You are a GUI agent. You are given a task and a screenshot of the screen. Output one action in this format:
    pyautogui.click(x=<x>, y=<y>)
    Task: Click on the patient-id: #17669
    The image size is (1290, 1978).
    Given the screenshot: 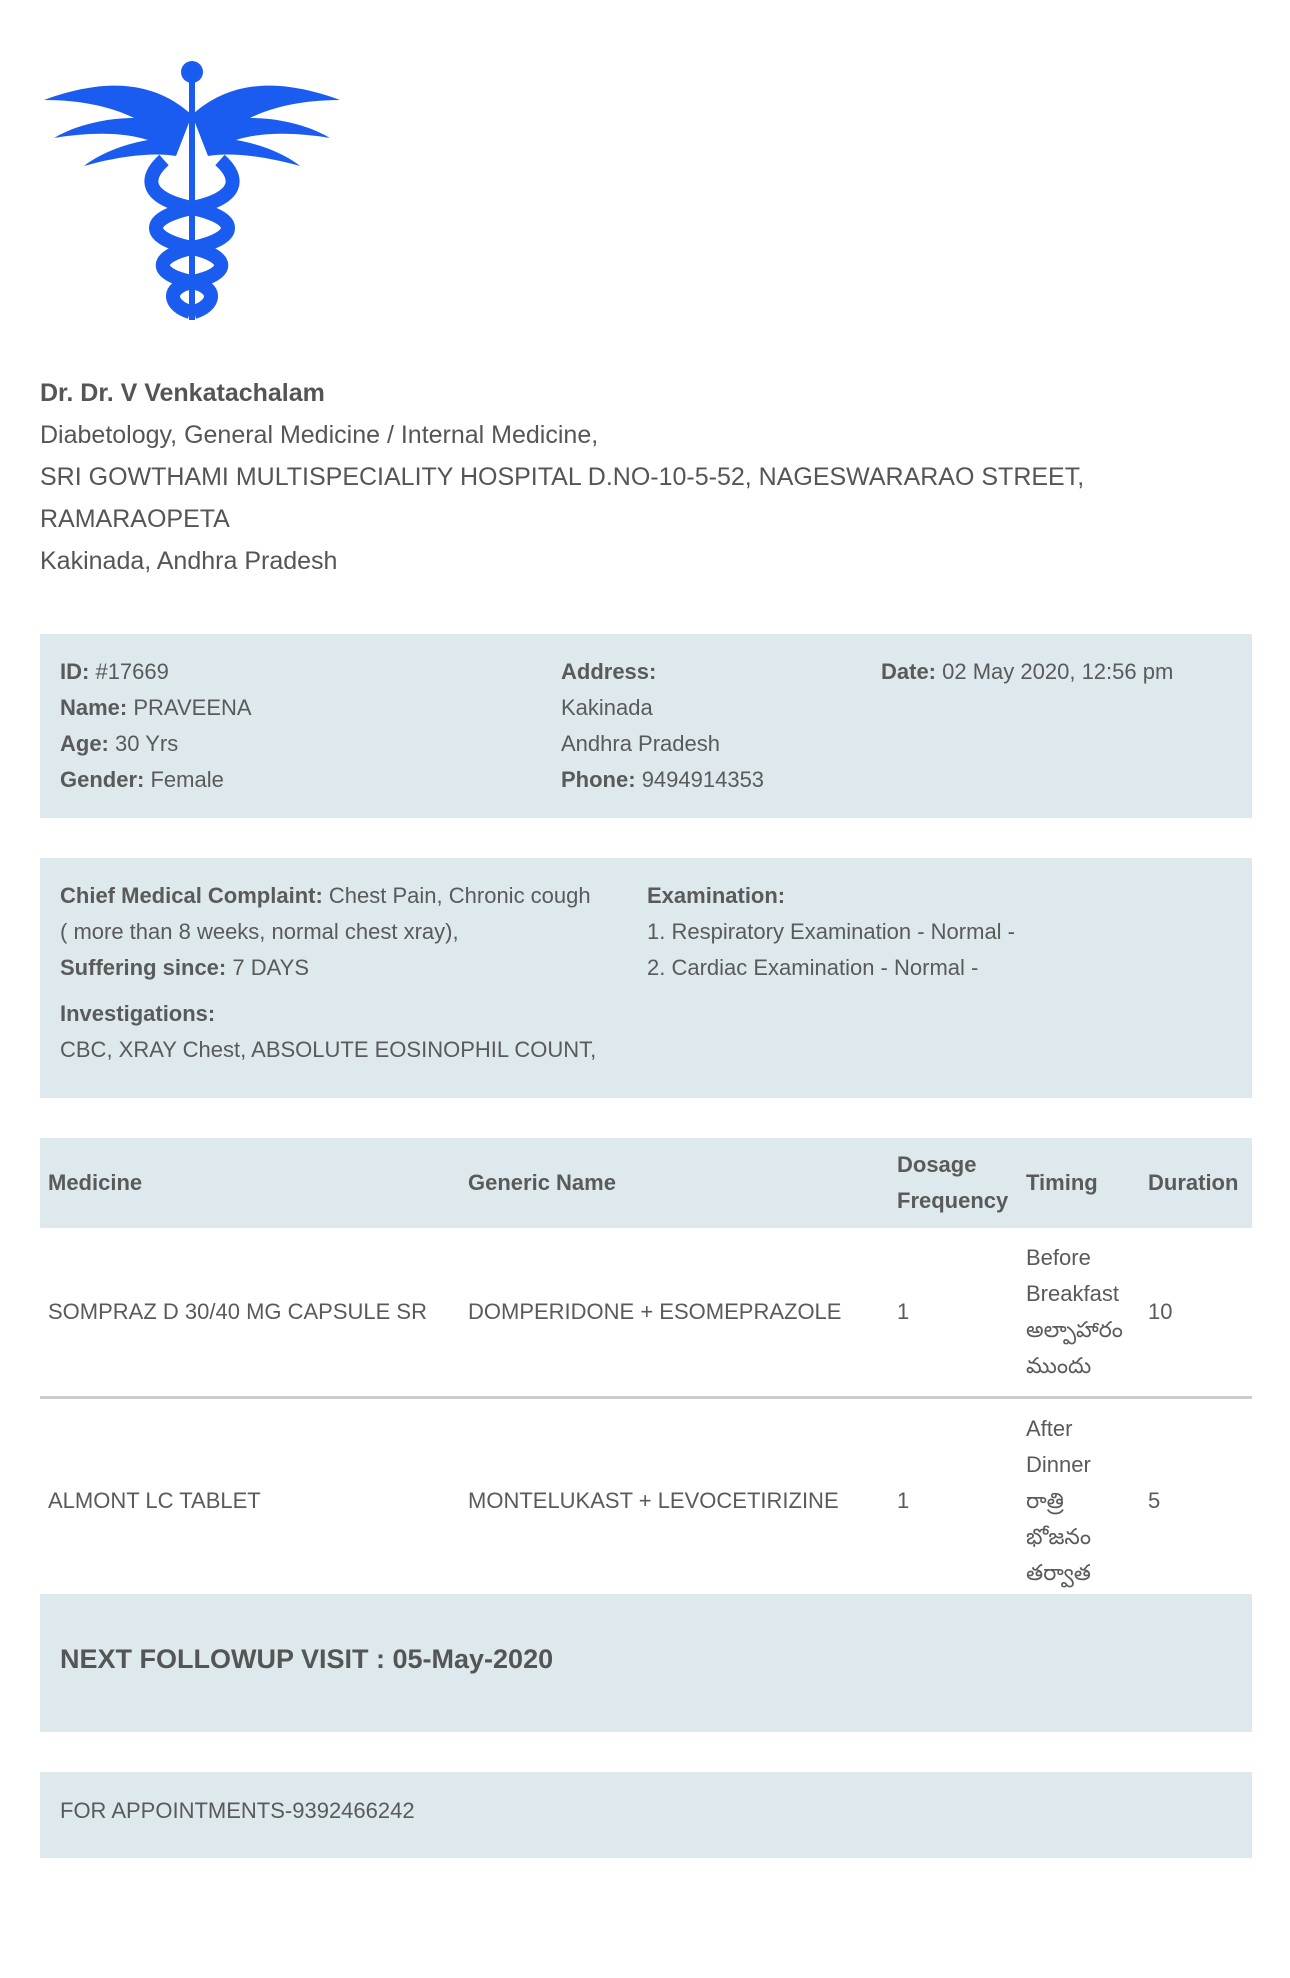 What is the action you would take?
    pyautogui.click(x=132, y=671)
    